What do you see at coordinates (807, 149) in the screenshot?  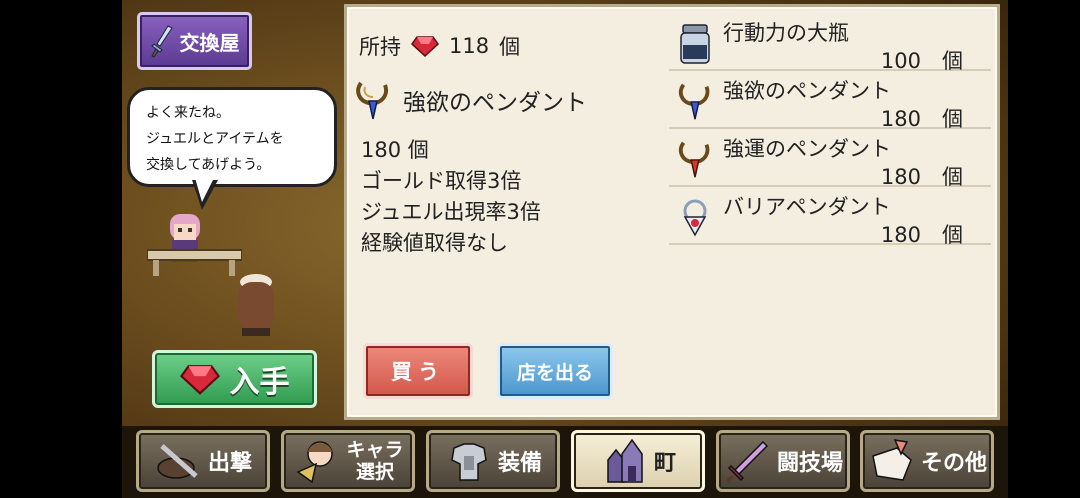 I see `item-name: 強運のペンダント` at bounding box center [807, 149].